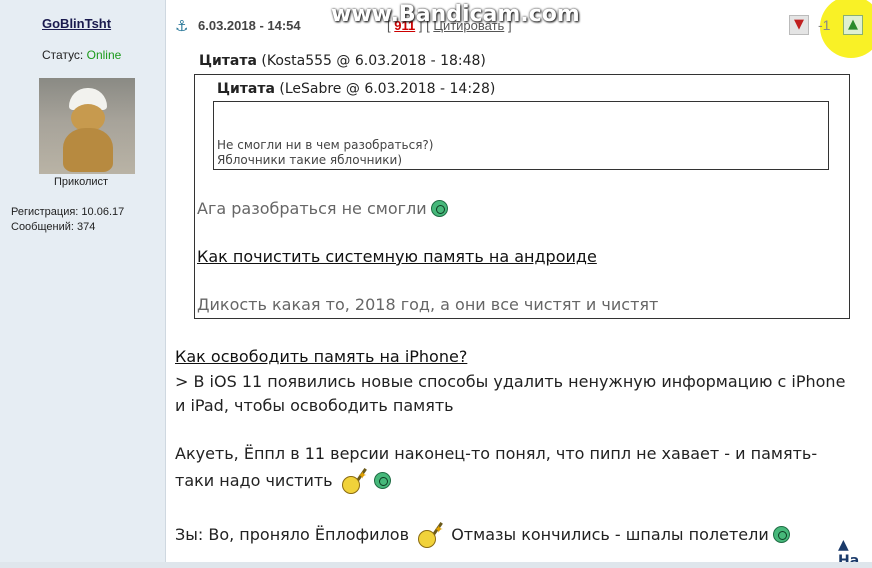 The height and width of the screenshot is (568, 872). I want to click on status-value: Online, so click(104, 55).